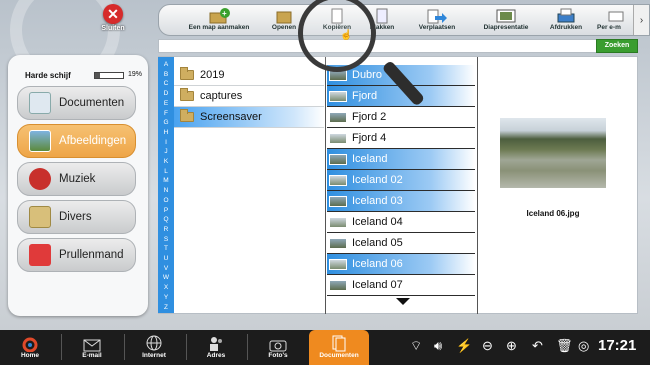  Describe the element at coordinates (398, 46) in the screenshot. I see `search-input` at that location.